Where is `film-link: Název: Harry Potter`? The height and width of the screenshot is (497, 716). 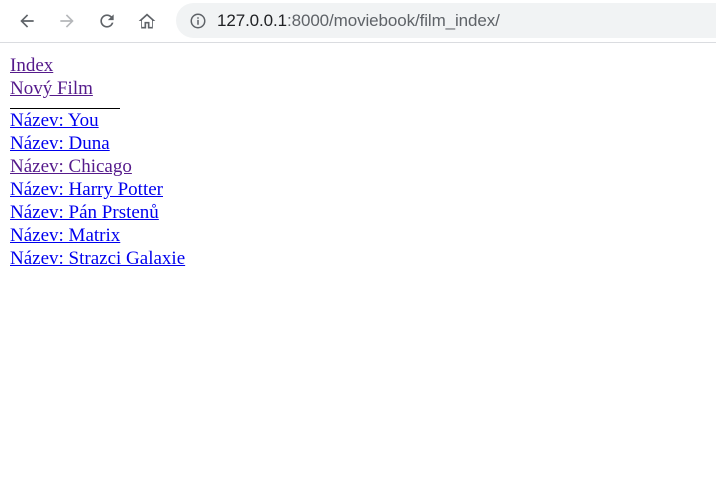 film-link: Název: Harry Potter is located at coordinates (86, 189).